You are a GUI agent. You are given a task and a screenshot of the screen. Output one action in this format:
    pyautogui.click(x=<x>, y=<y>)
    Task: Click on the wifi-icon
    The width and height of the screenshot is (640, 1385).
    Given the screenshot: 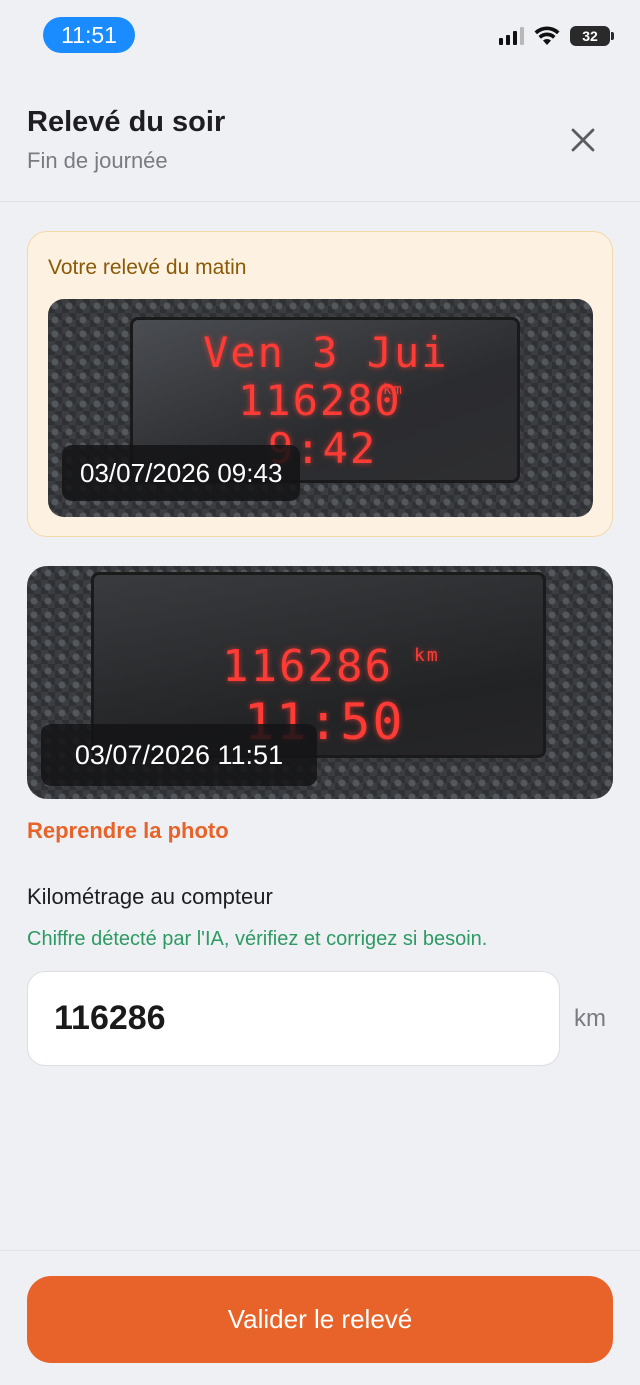 What is the action you would take?
    pyautogui.click(x=547, y=36)
    